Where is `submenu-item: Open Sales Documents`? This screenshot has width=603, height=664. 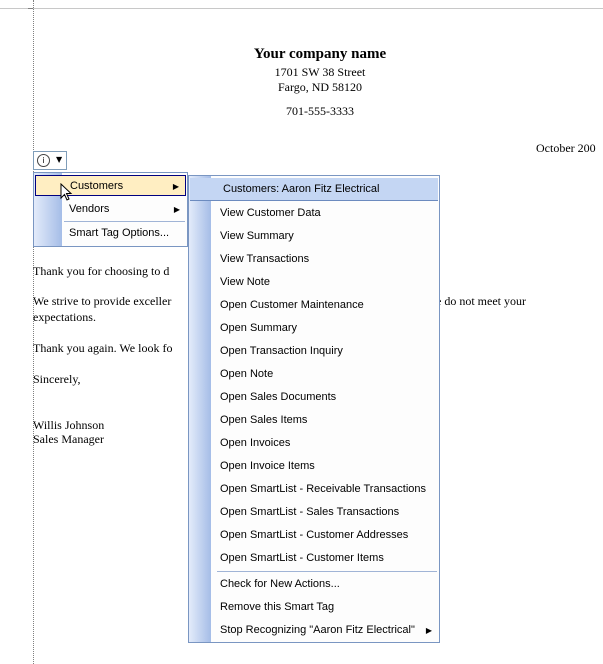
submenu-item: Open Sales Documents is located at coordinates (314, 397).